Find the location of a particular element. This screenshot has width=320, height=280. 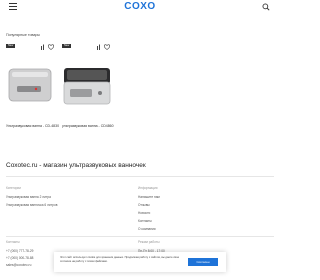

footer-categories-heading: Категории is located at coordinates (13, 188).